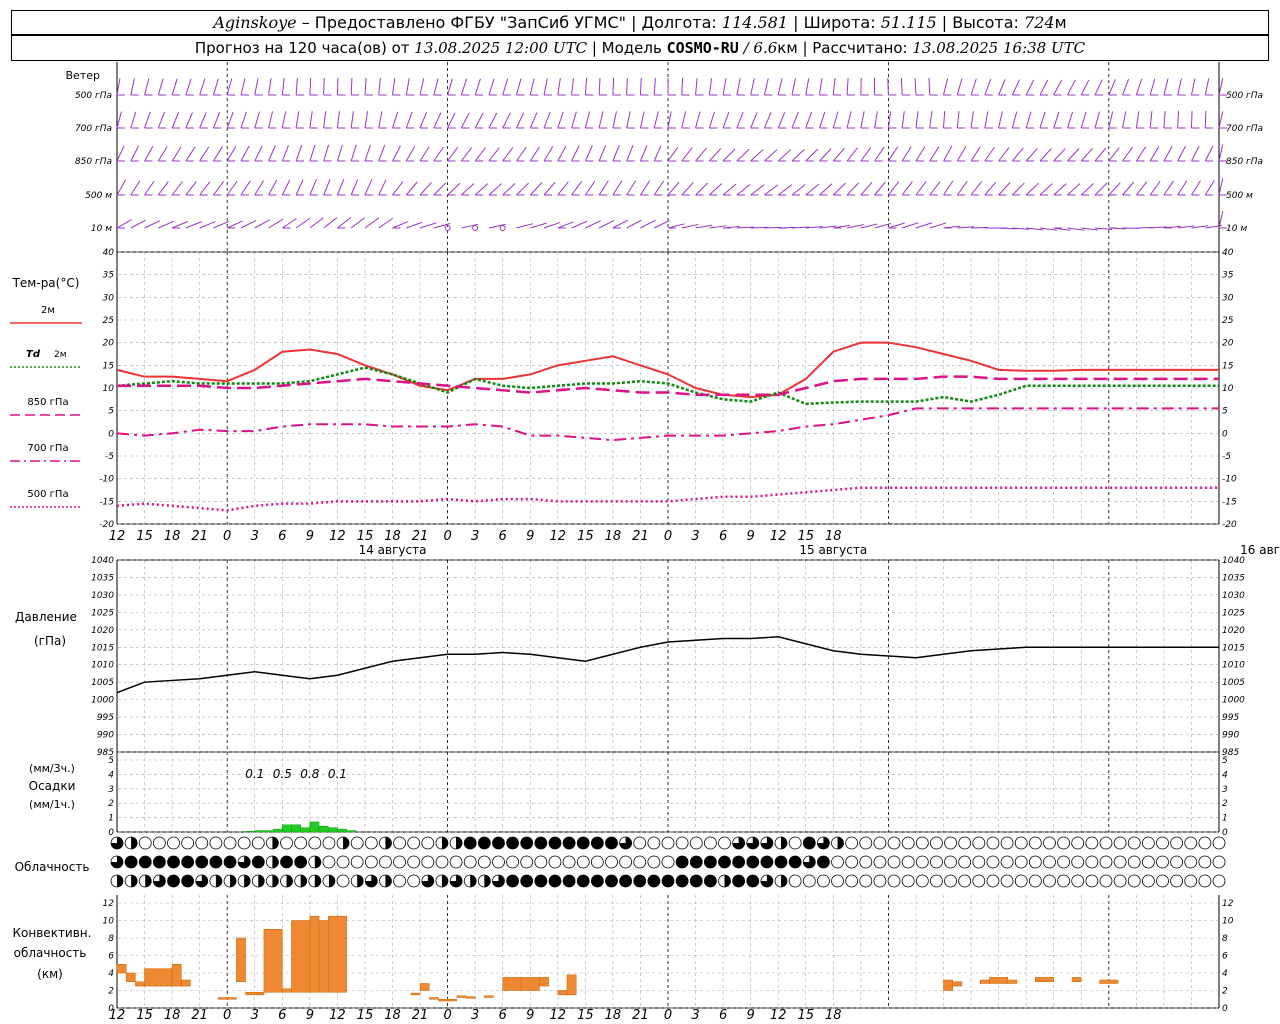  I want to click on precip-bar, so click(332, 830).